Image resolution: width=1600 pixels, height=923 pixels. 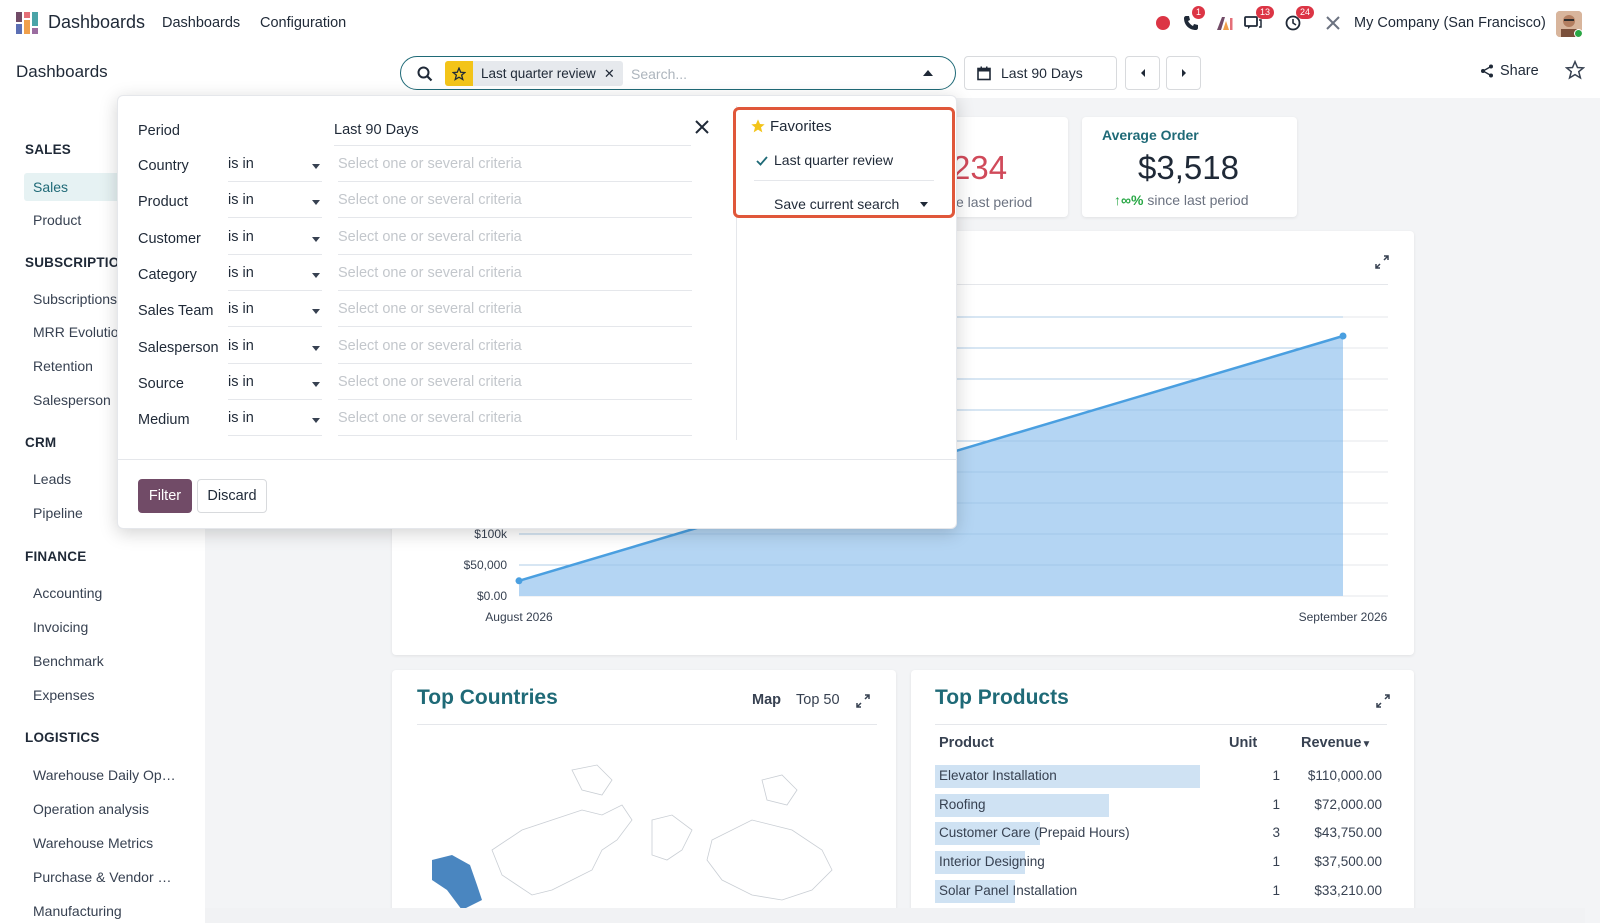 I want to click on sidebar-item-expenses: Expenses, so click(x=109, y=695).